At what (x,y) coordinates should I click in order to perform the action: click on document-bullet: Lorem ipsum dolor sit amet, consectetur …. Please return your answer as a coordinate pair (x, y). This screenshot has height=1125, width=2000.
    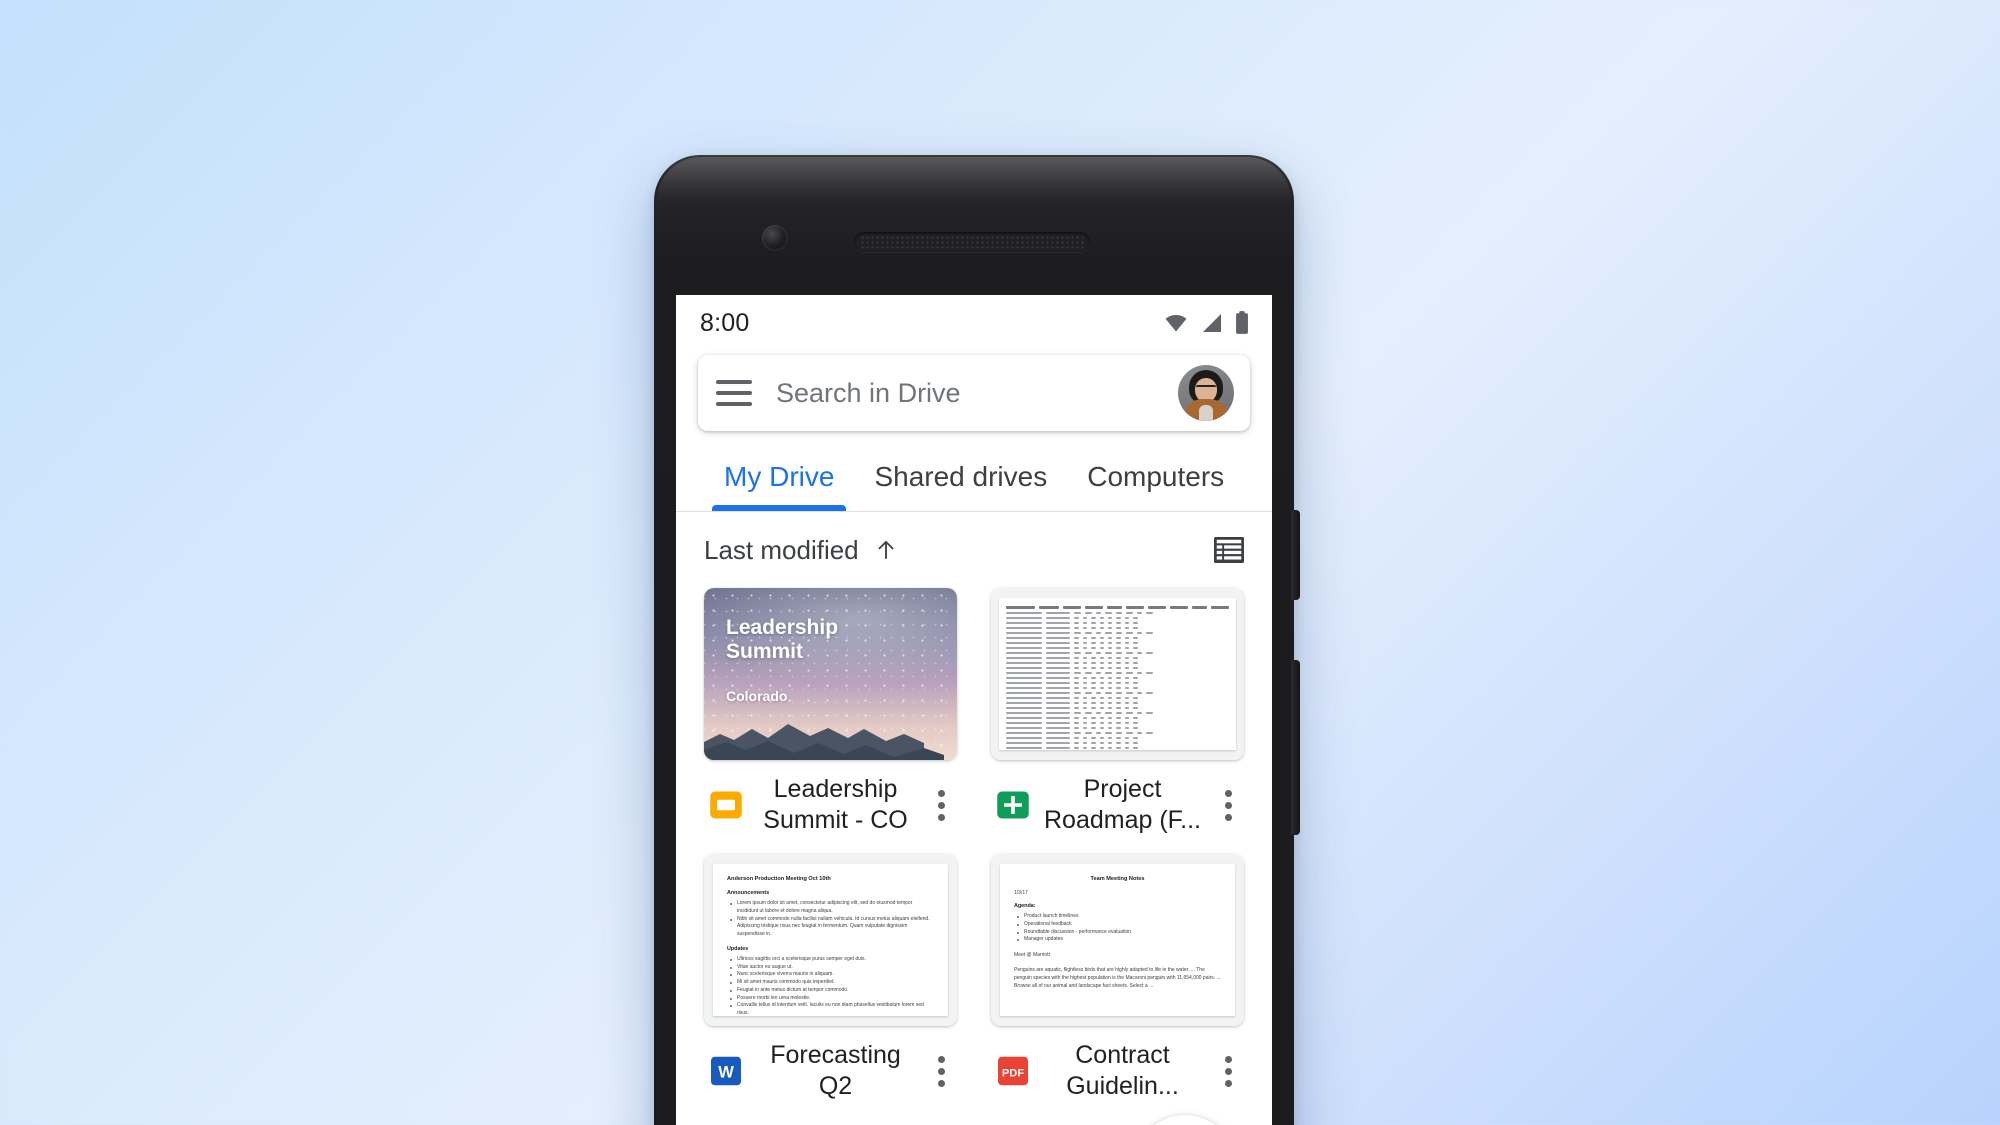
    Looking at the image, I should click on (830, 908).